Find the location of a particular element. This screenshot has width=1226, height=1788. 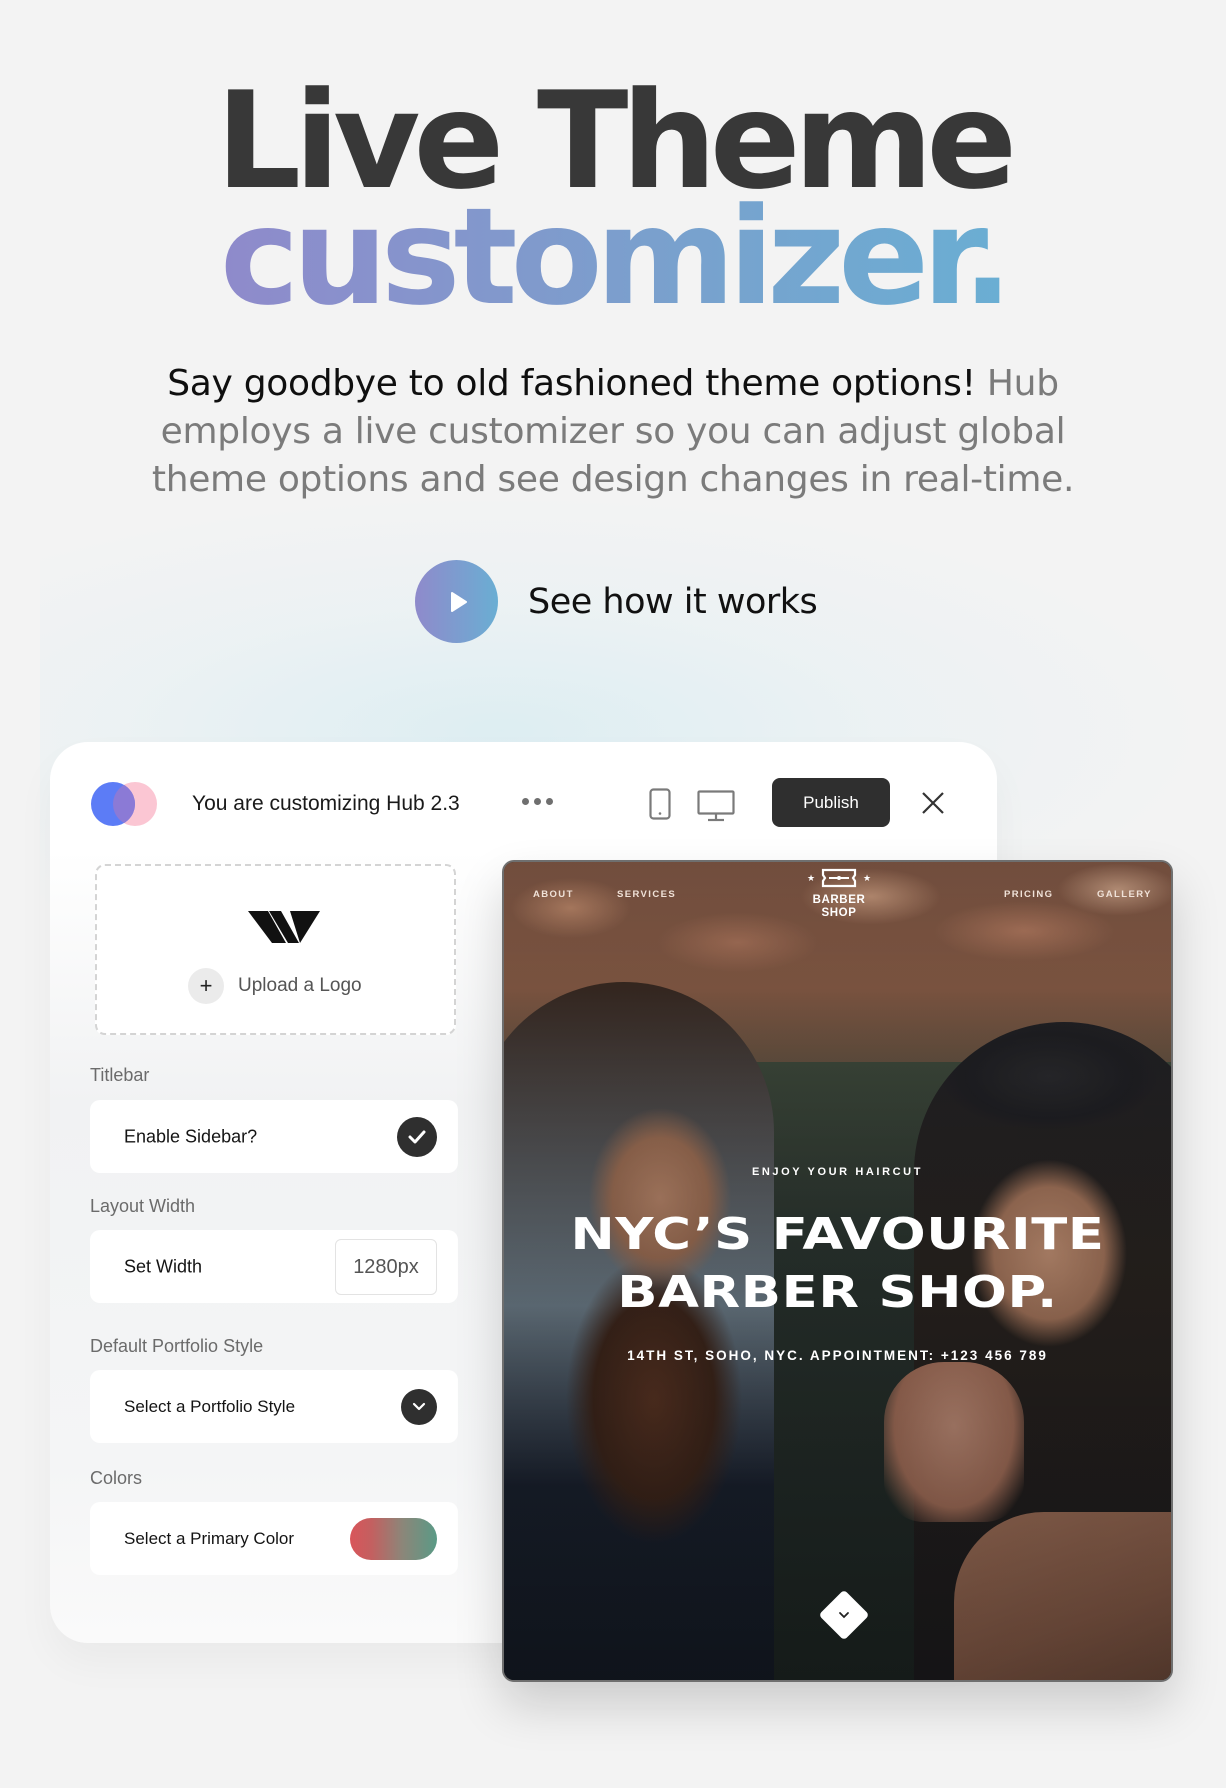

preview-kicker: ENJOY YOUR HAIRCUT is located at coordinates (837, 1172).